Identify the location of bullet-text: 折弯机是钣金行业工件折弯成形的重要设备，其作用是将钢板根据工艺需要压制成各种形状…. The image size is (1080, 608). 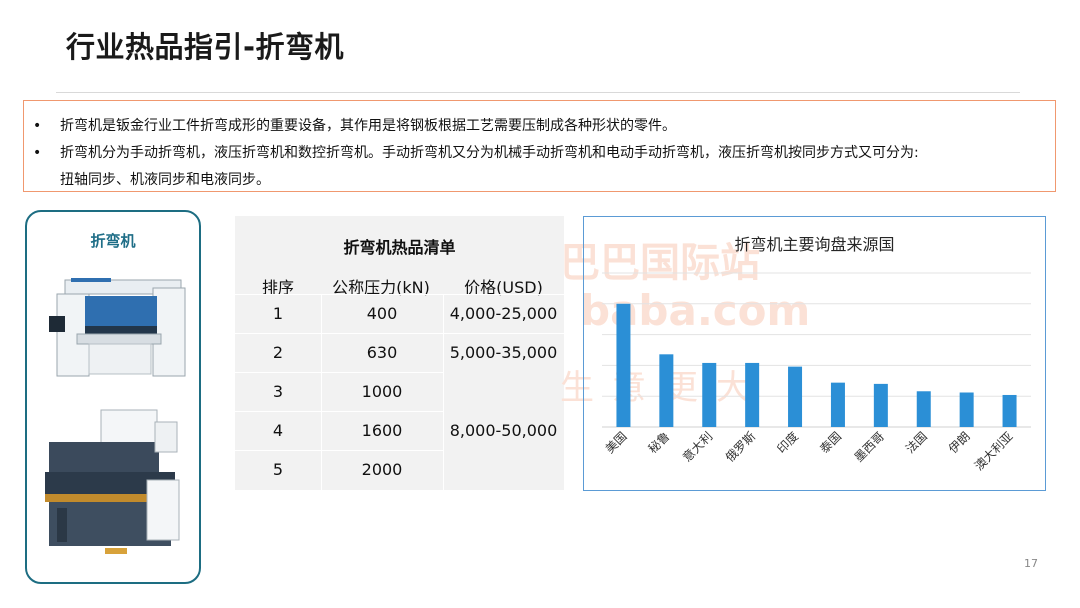
(368, 126).